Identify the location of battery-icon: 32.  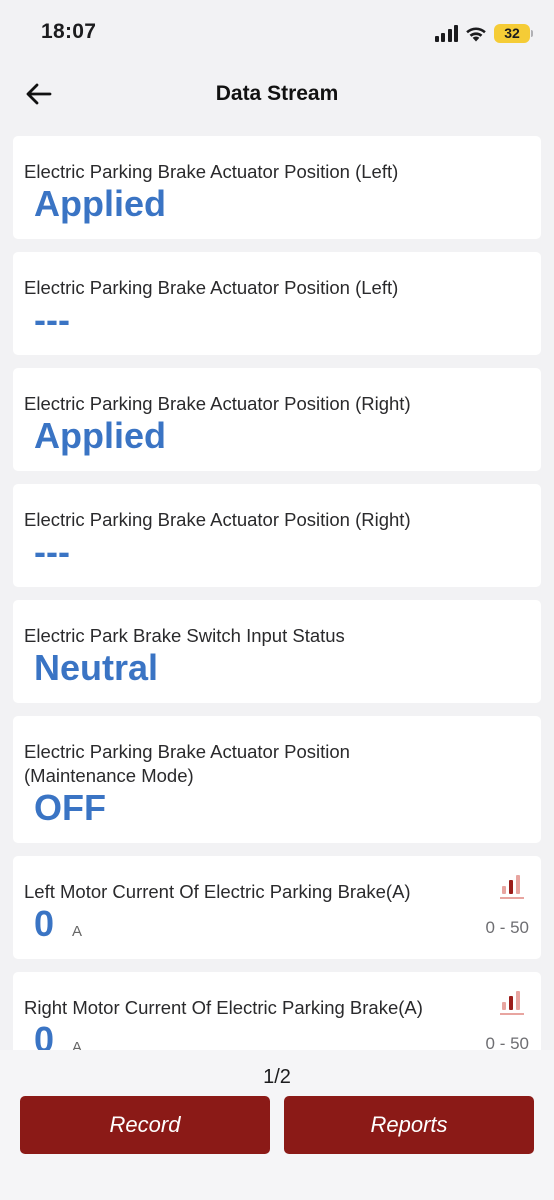
(513, 33).